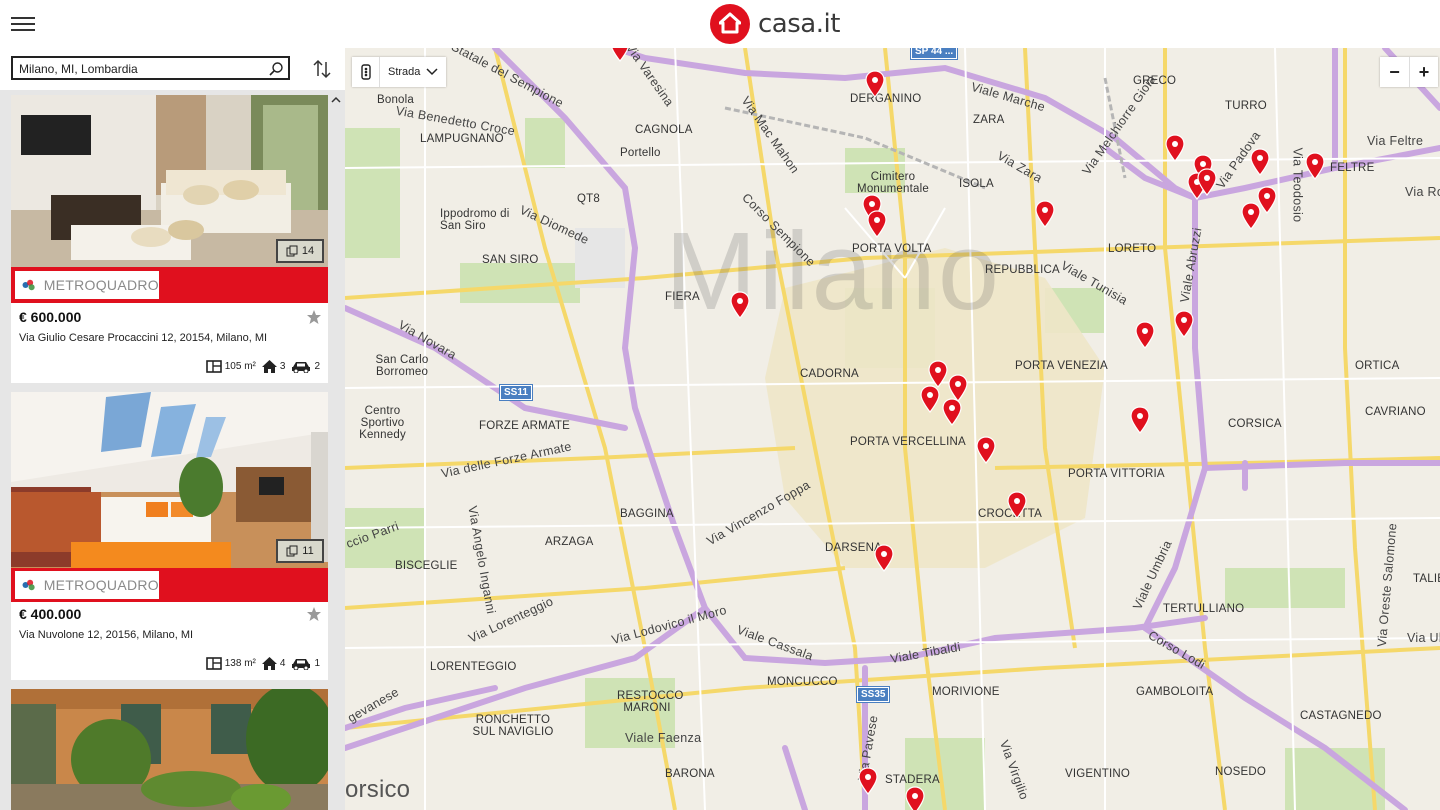 The height and width of the screenshot is (810, 1440). What do you see at coordinates (833, 271) in the screenshot?
I see `city-label: Milano` at bounding box center [833, 271].